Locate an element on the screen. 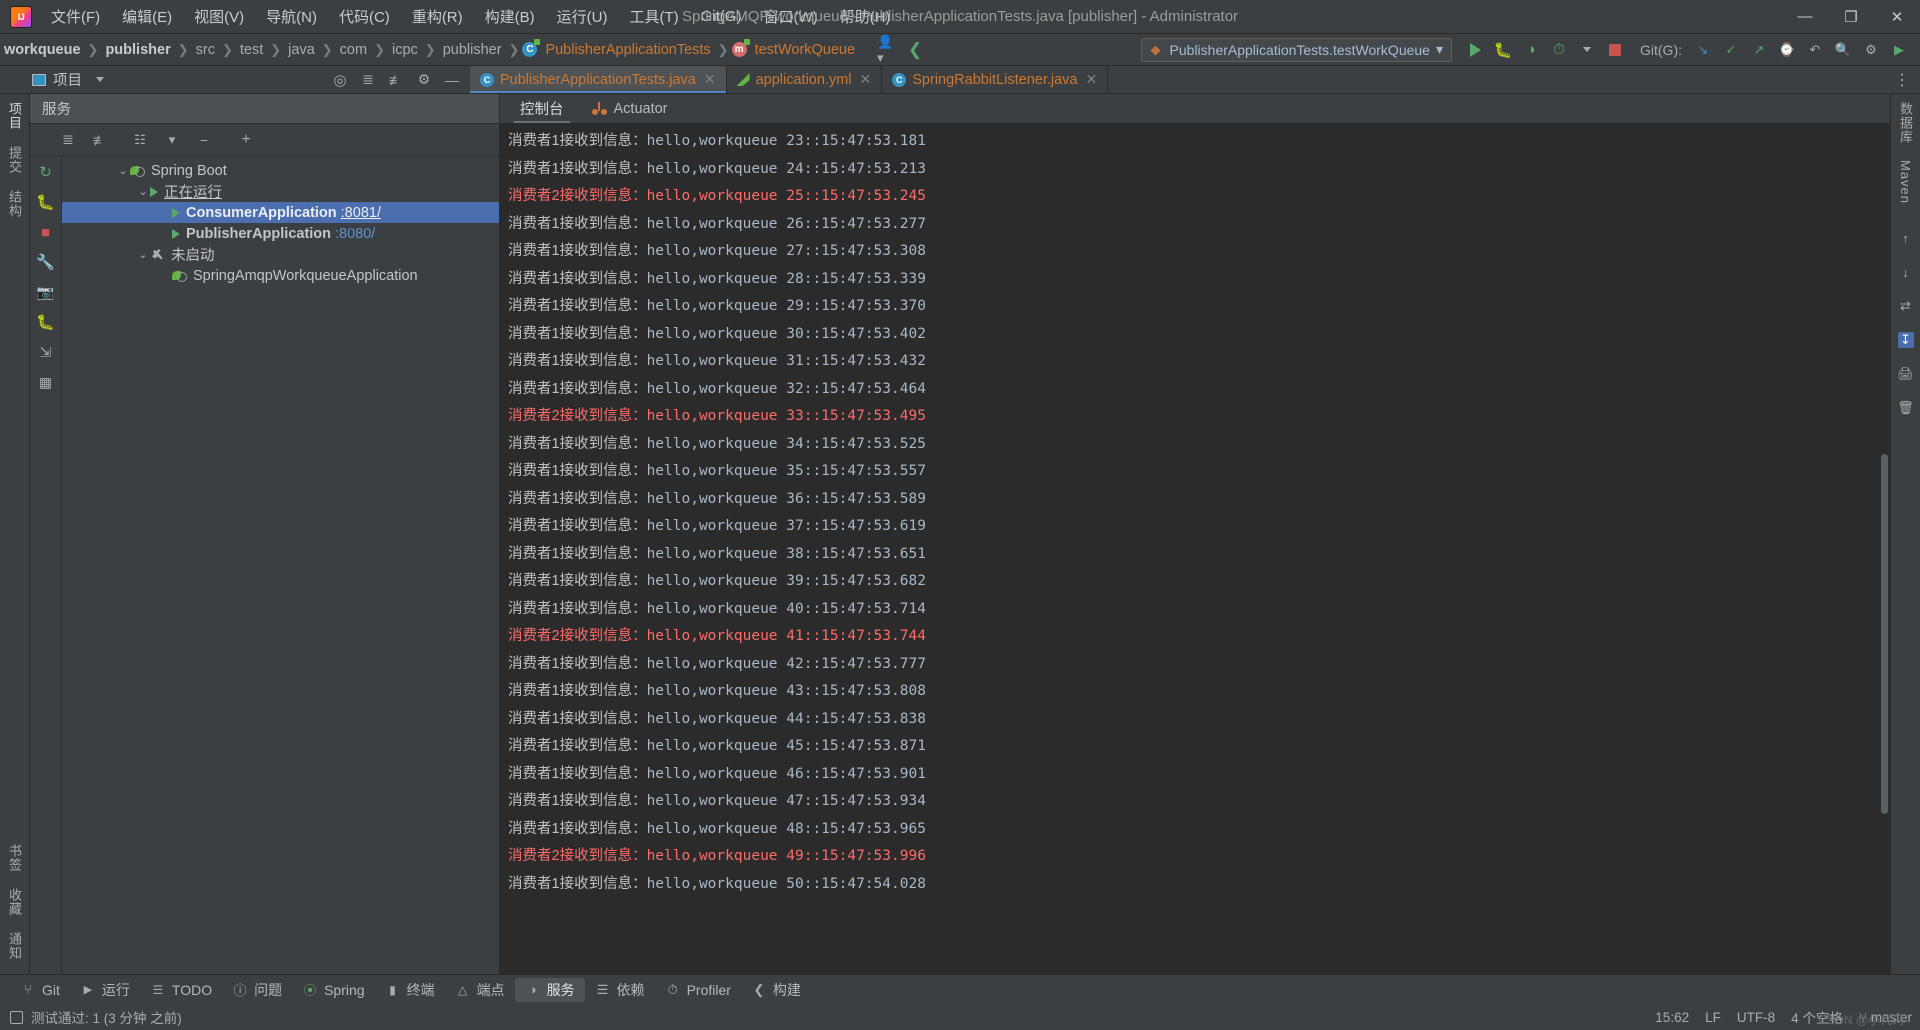 Image resolution: width=1920 pixels, height=1030 pixels. tree-node-publisher-application: PublisherApplication :8080/ is located at coordinates (280, 233).